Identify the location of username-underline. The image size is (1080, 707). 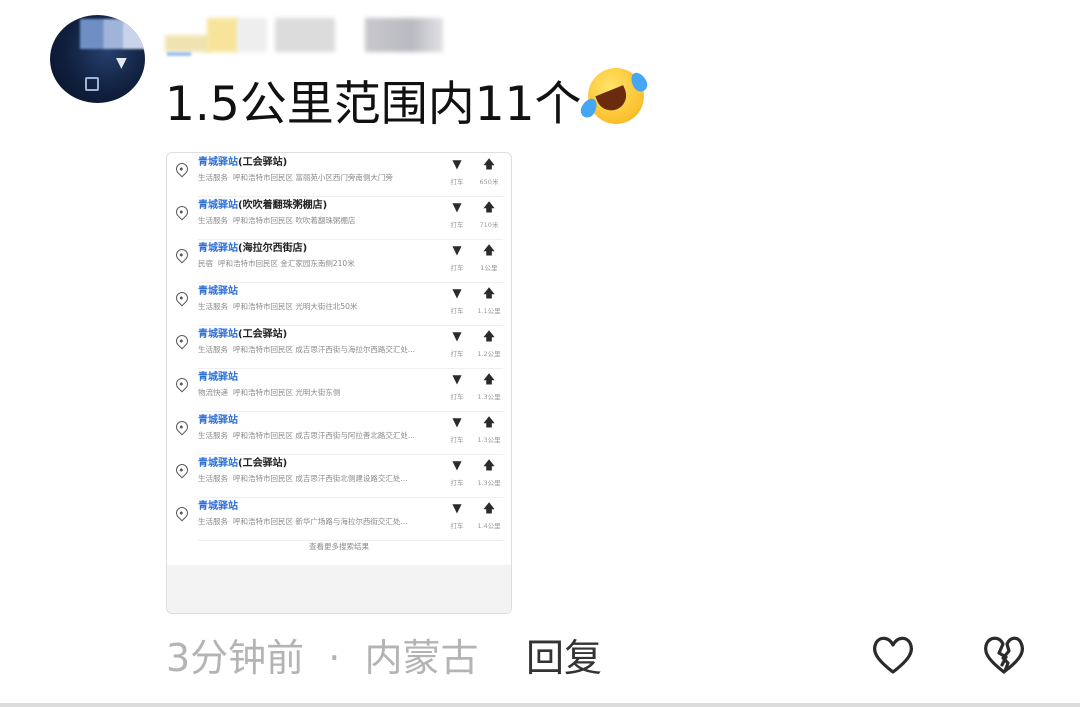
(179, 54).